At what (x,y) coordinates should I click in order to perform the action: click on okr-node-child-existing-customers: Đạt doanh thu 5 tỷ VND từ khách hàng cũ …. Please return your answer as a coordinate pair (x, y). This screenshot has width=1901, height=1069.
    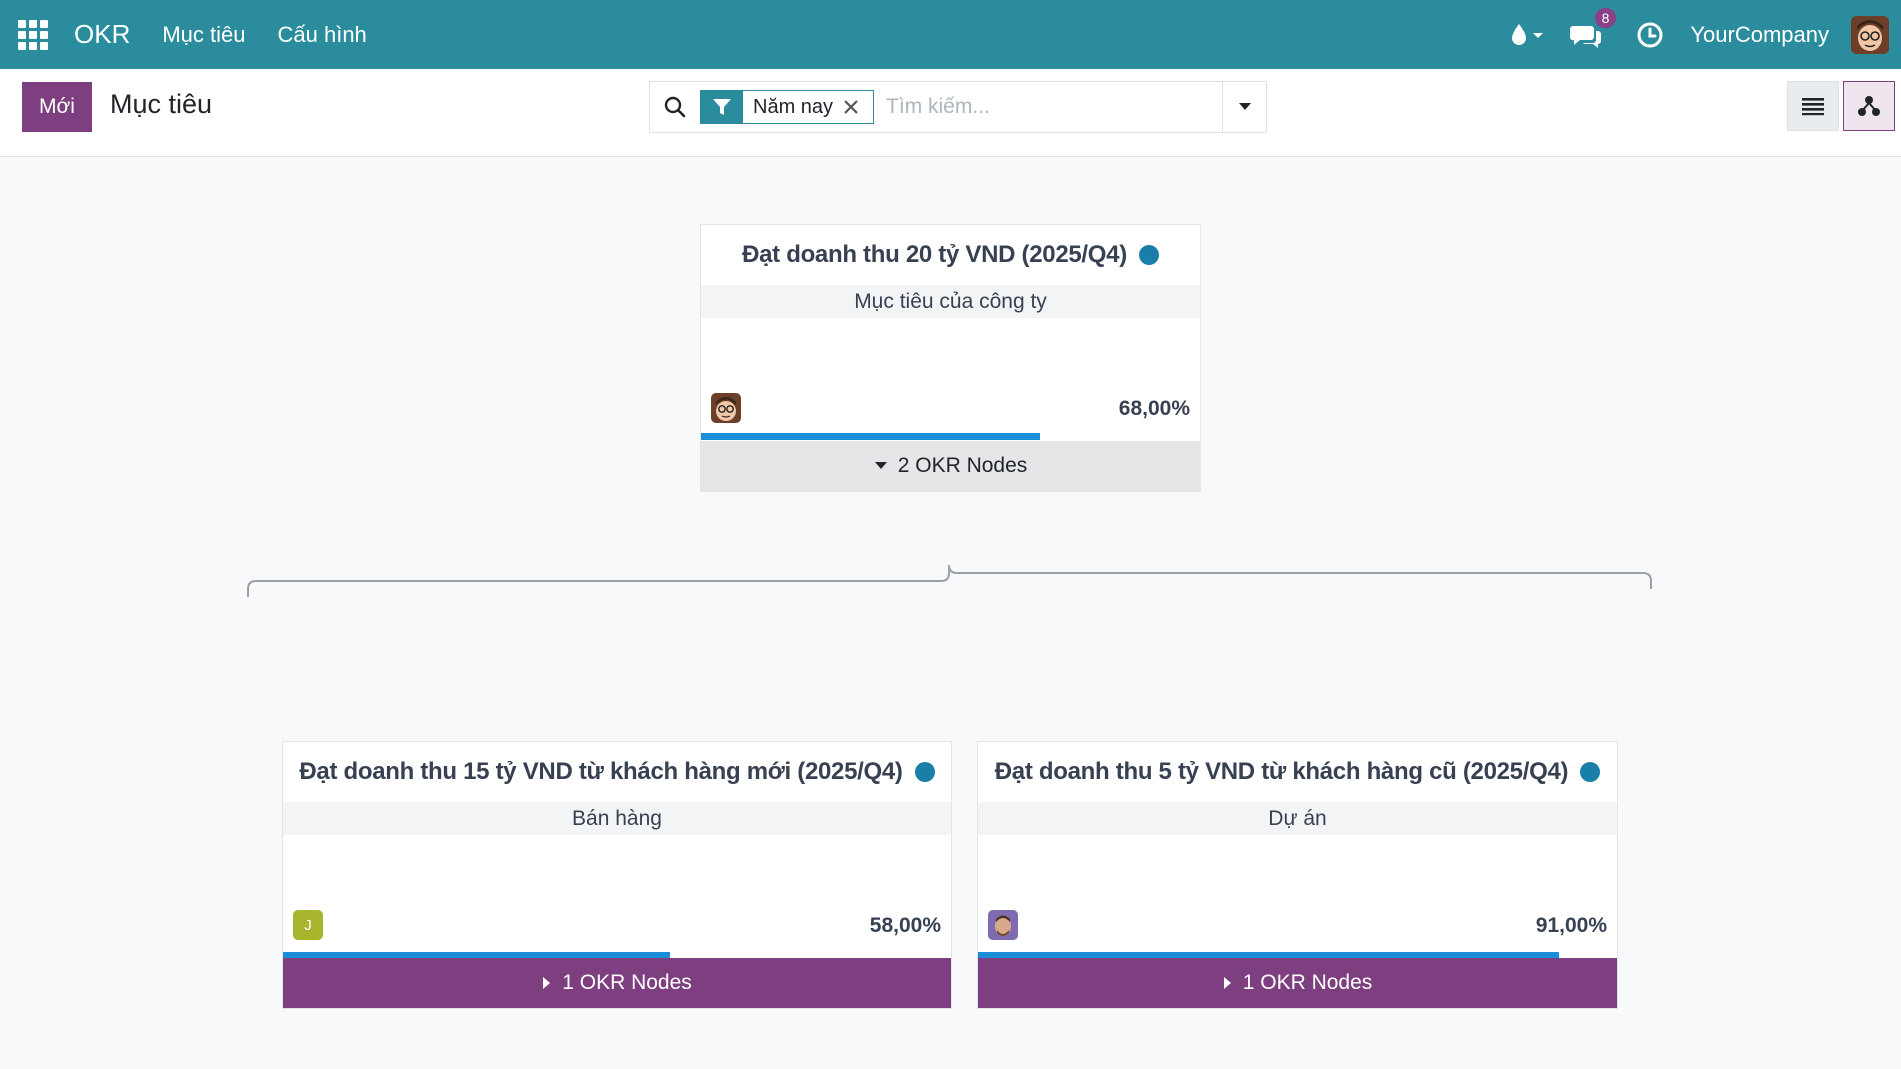
    Looking at the image, I should click on (1297, 875).